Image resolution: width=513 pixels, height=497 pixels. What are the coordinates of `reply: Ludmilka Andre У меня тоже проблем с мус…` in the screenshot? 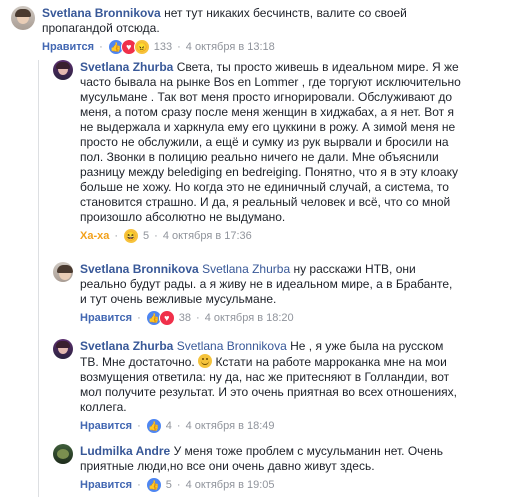 It's located at (280, 468).